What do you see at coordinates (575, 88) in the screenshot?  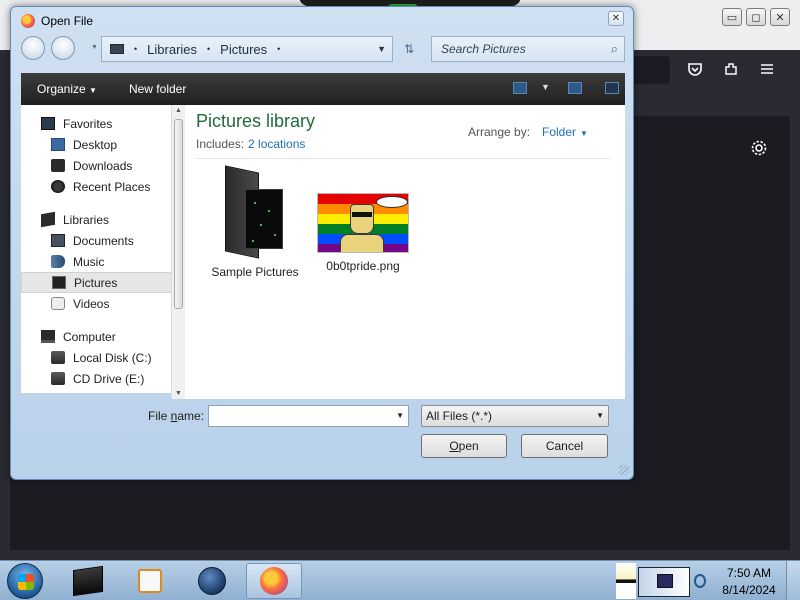 I see `preview-pane-icon` at bounding box center [575, 88].